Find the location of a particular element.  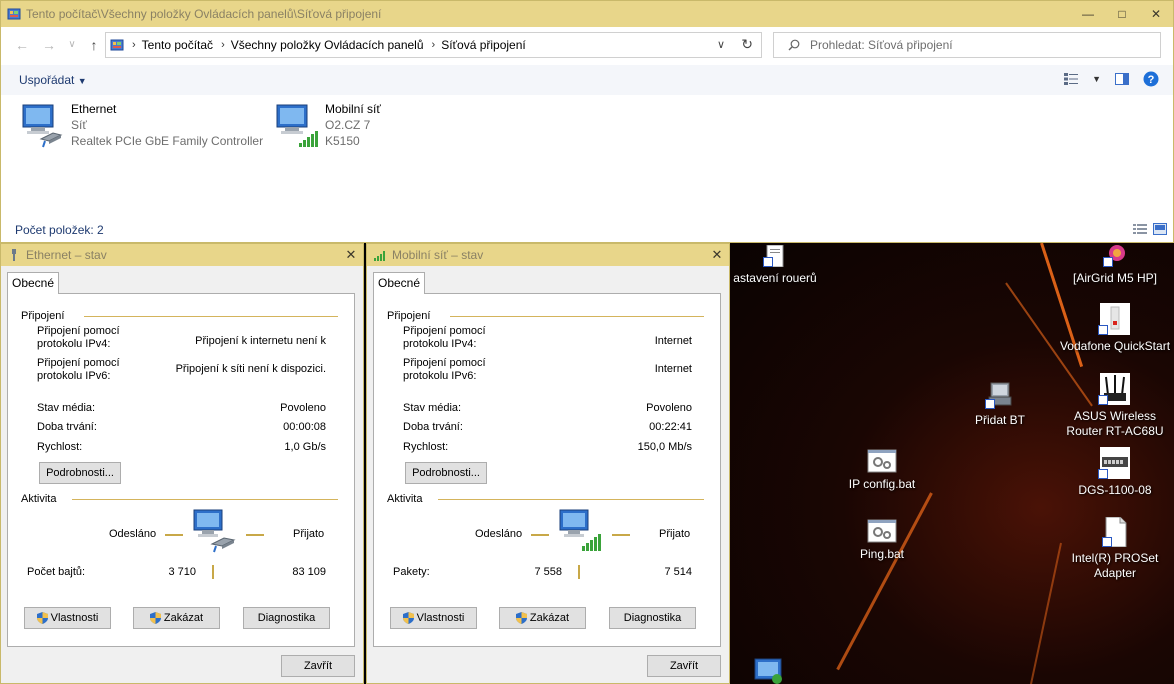

received-label: Přijato is located at coordinates (309, 534).